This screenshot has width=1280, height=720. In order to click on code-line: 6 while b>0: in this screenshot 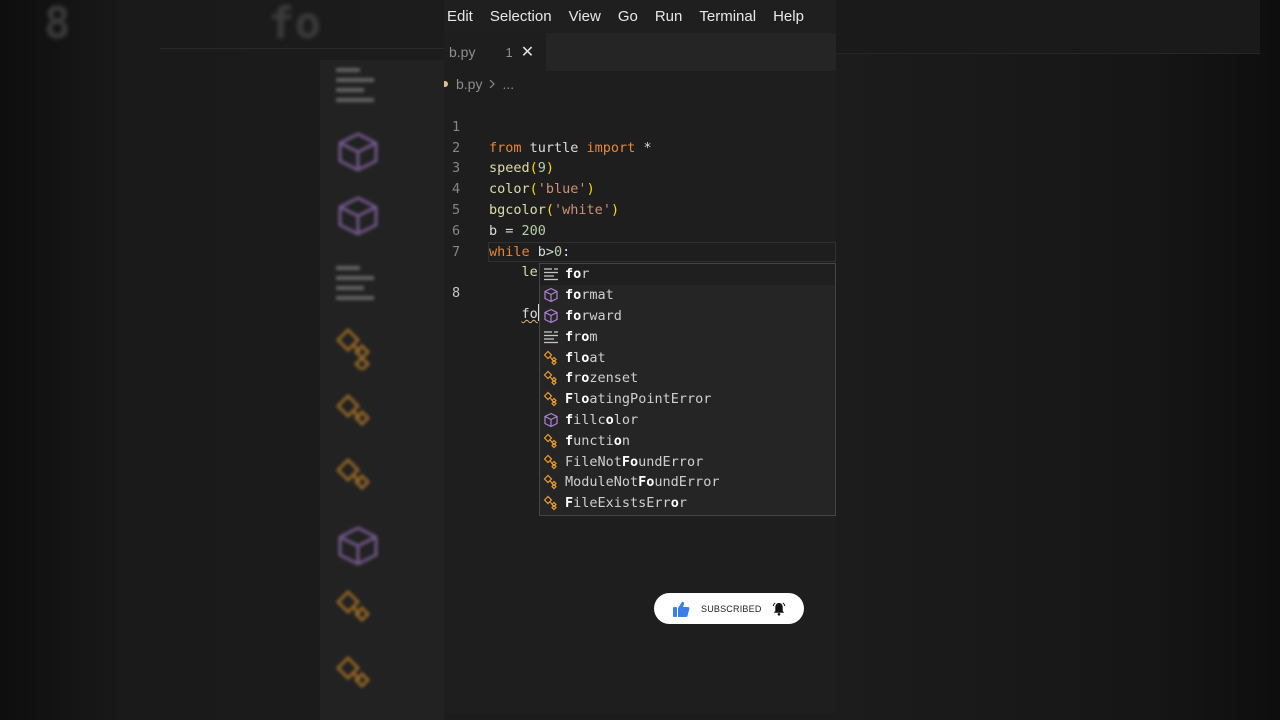, I will do `click(640, 230)`.